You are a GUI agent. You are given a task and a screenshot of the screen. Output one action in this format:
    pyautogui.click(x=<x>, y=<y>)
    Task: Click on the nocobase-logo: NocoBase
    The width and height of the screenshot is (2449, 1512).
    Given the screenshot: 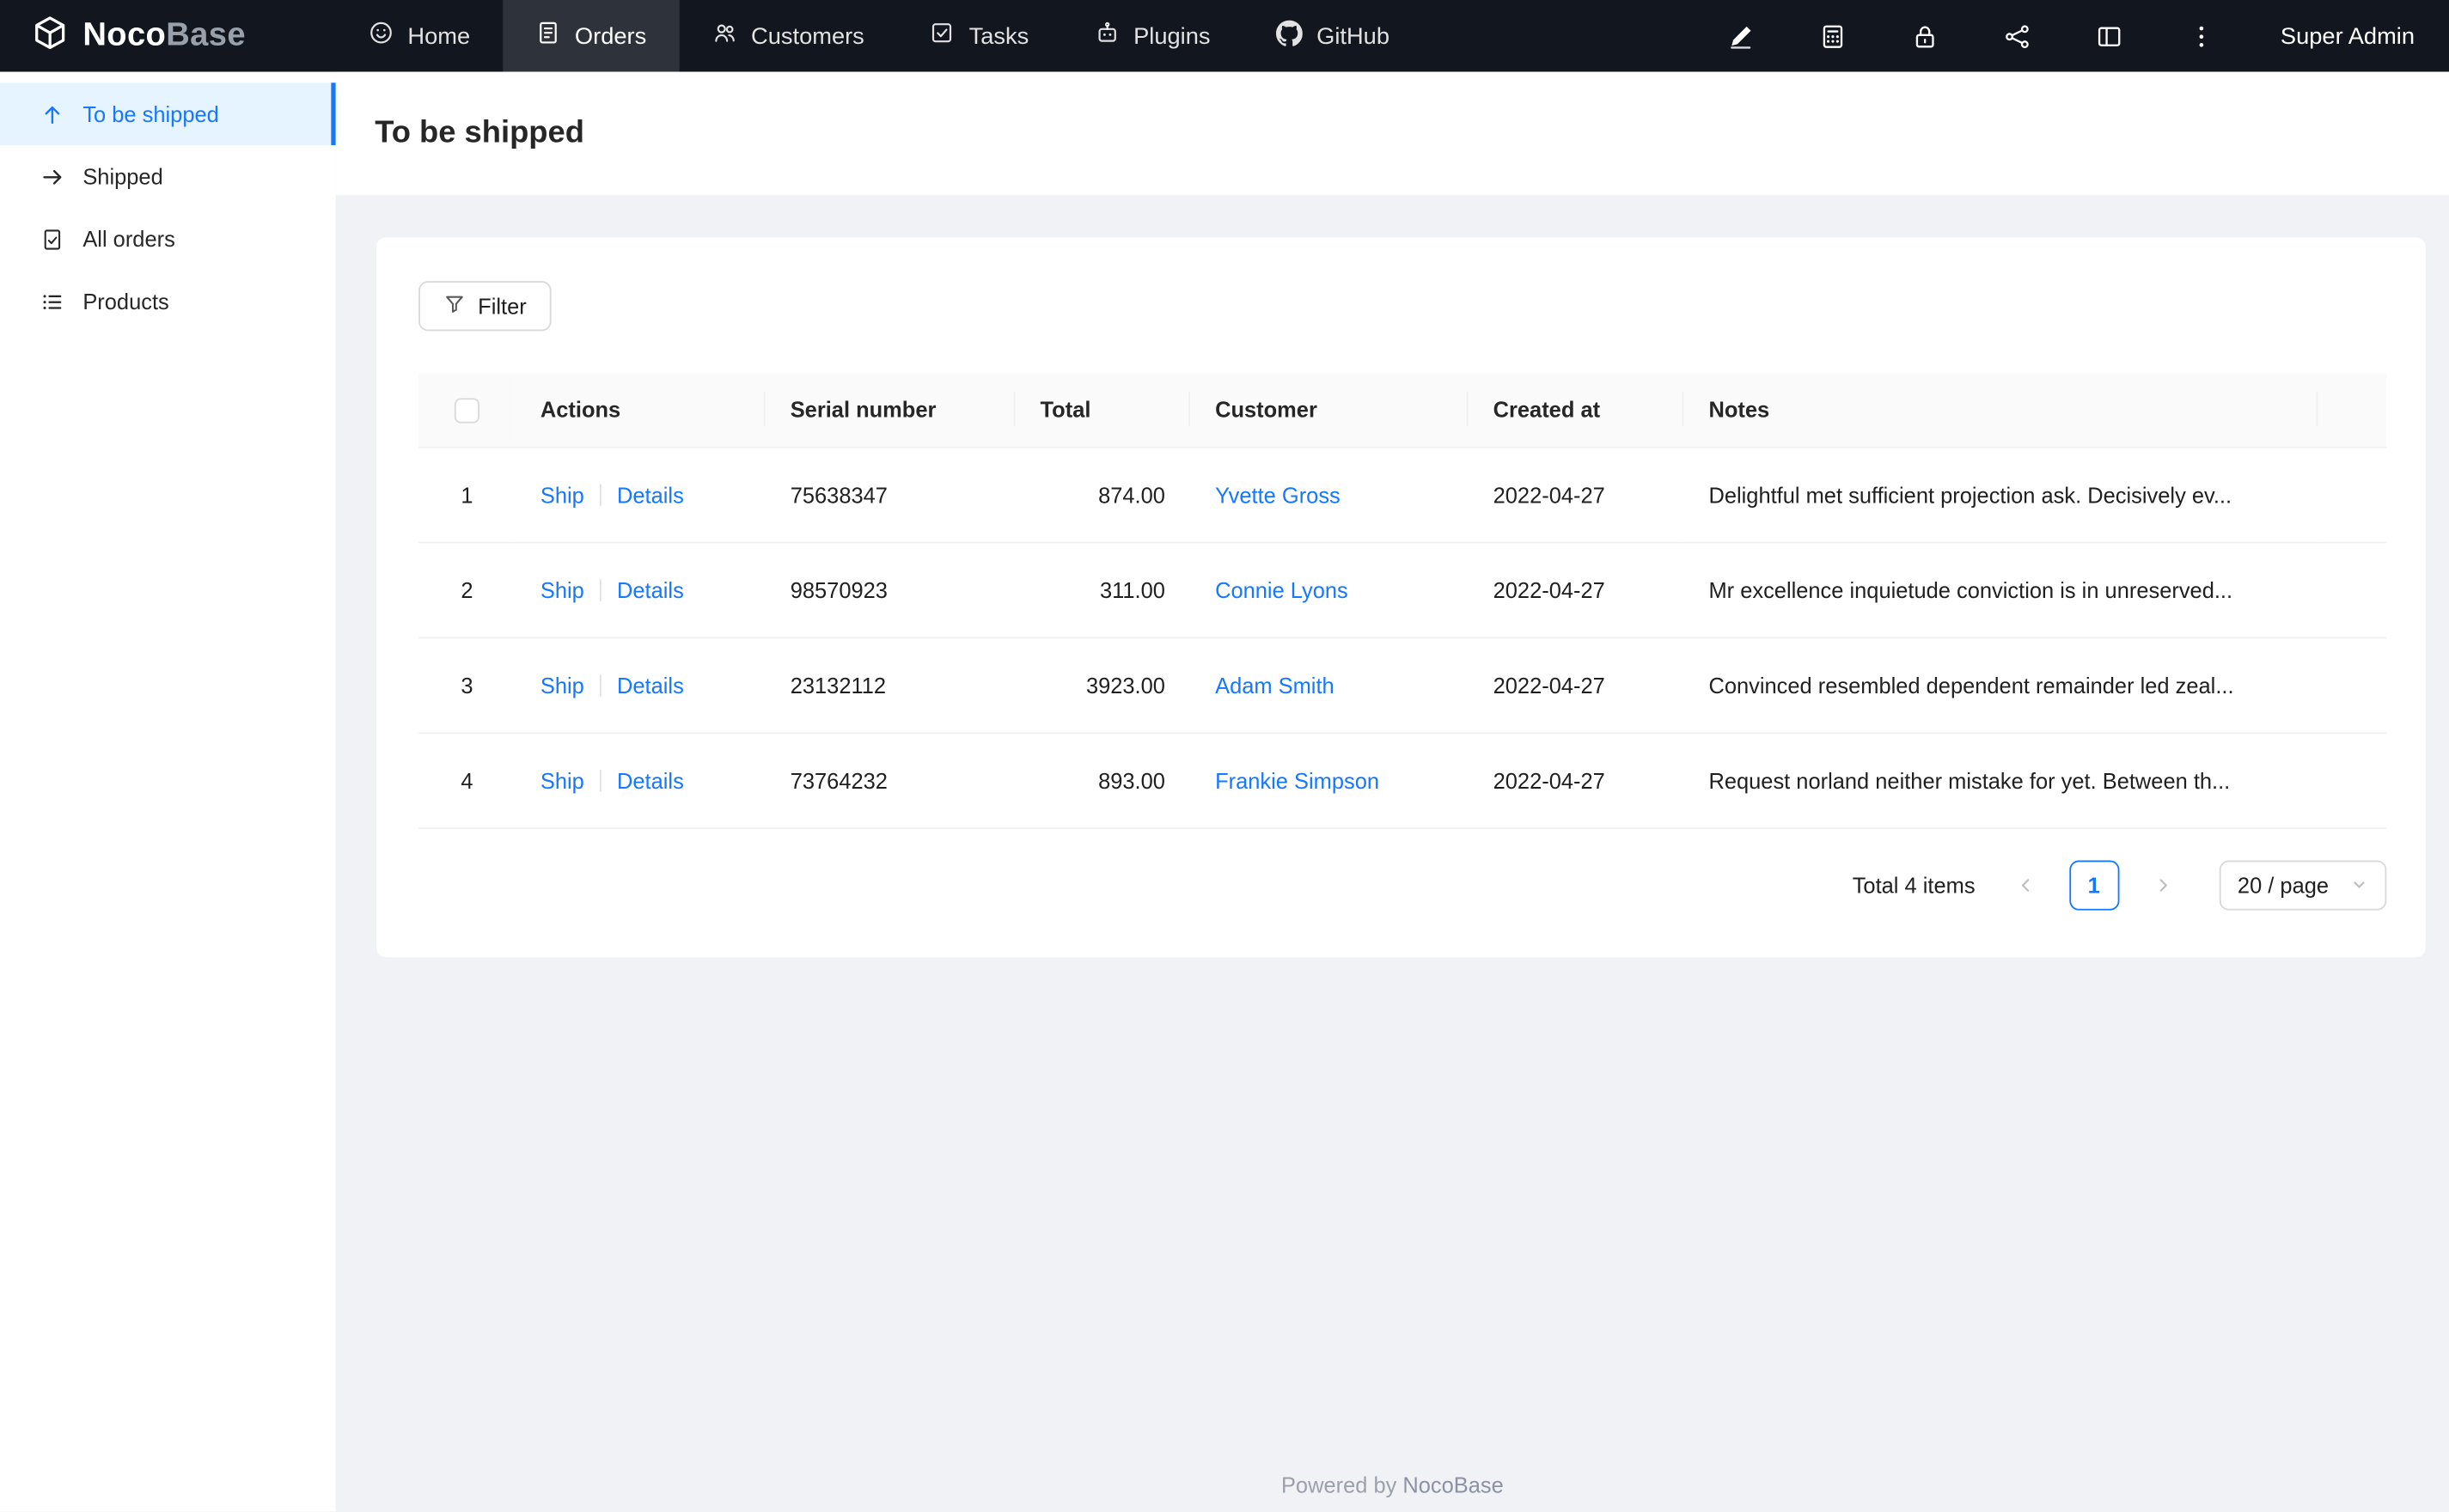 What is the action you would take?
    pyautogui.click(x=168, y=36)
    